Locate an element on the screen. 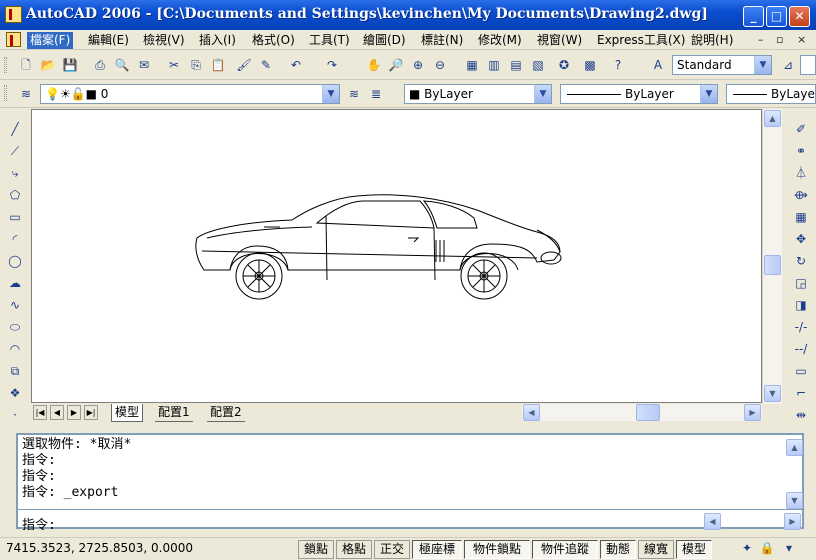 The height and width of the screenshot is (560, 816). menu-draw: 繪圖(D) is located at coordinates (384, 40).